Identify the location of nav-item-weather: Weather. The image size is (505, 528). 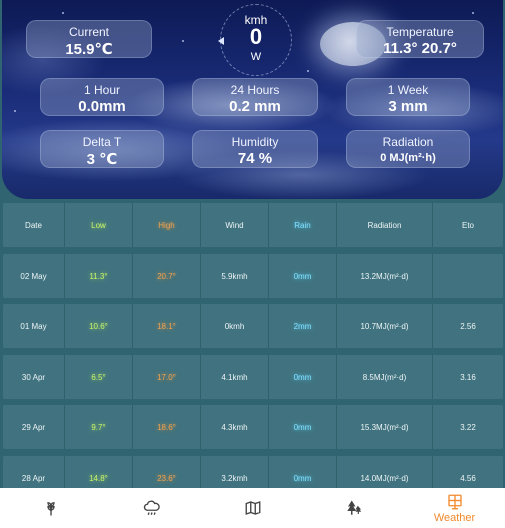
(454, 508).